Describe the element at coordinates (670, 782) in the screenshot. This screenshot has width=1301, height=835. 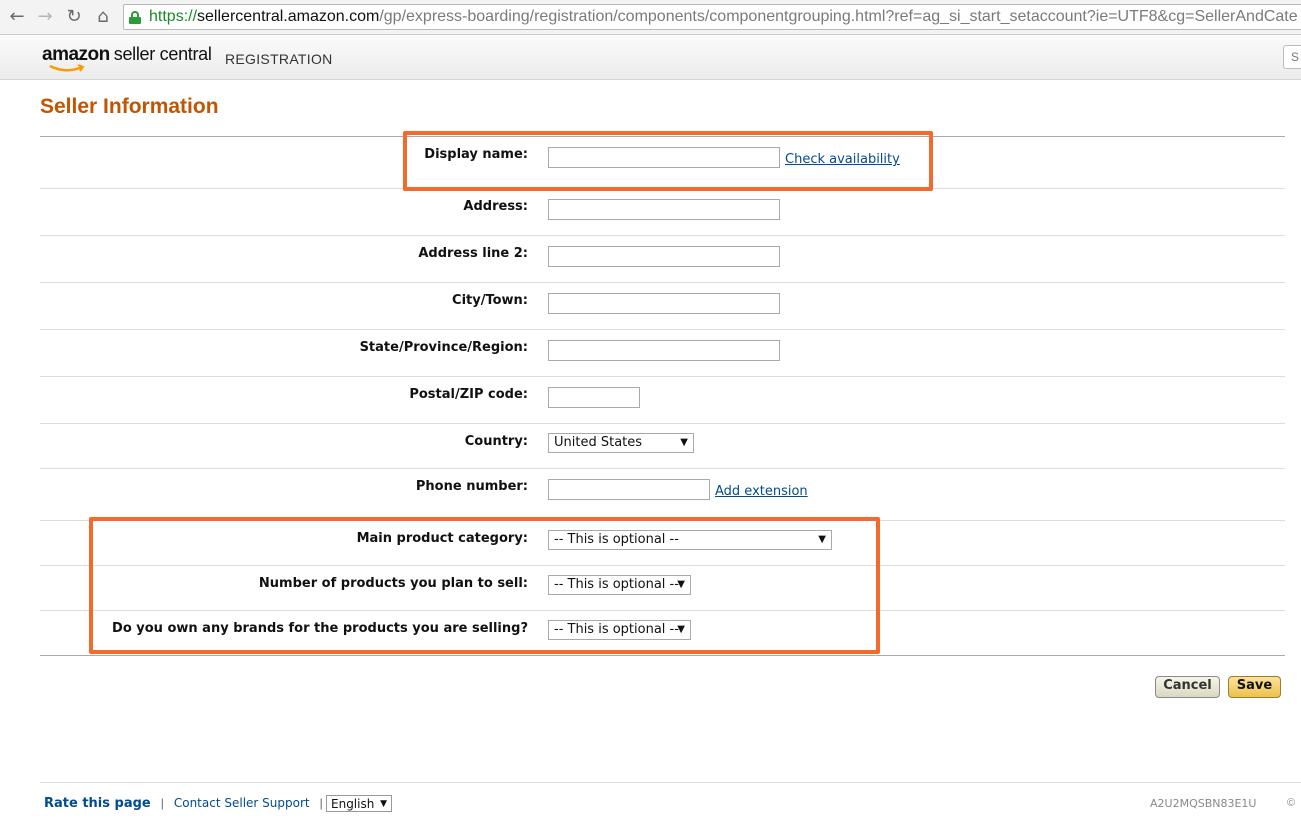
I see `footer-divider` at that location.